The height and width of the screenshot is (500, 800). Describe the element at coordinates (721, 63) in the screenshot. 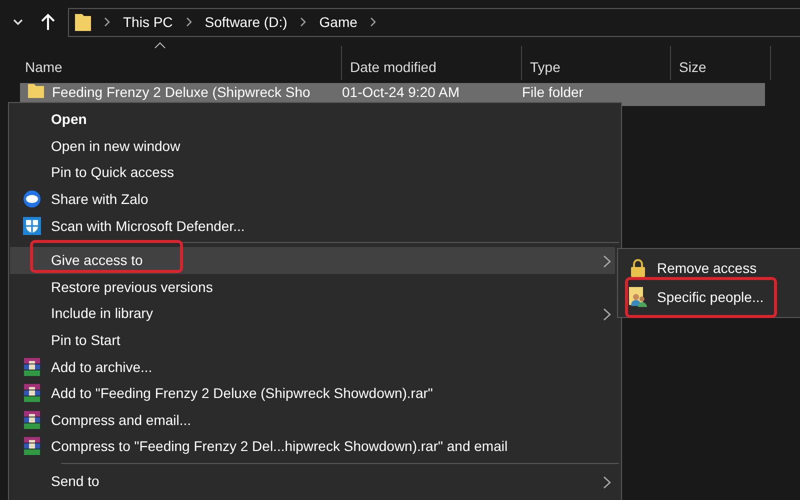

I see `column-header: Size` at that location.